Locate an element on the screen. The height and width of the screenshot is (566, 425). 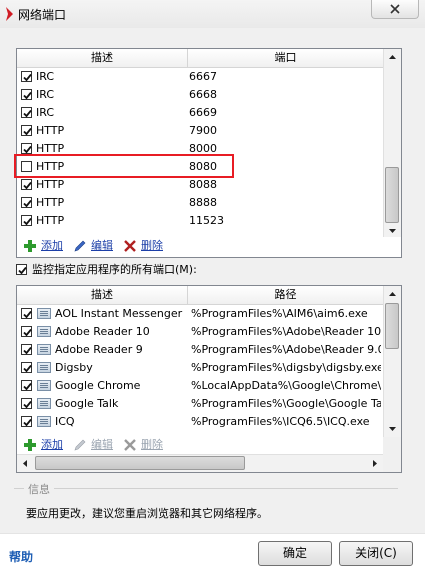
row-app-name: Google Talk is located at coordinates (87, 403).